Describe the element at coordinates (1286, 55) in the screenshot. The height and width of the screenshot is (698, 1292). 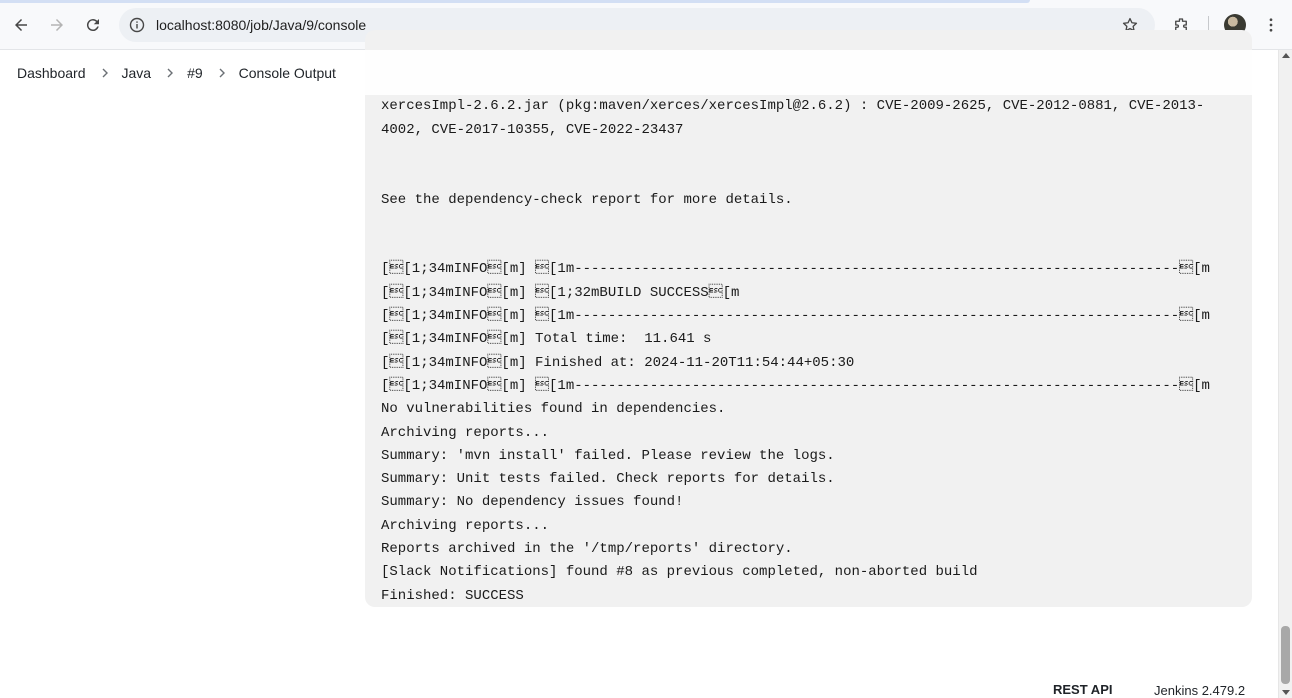
I see `scroll-up-arrow-icon` at that location.